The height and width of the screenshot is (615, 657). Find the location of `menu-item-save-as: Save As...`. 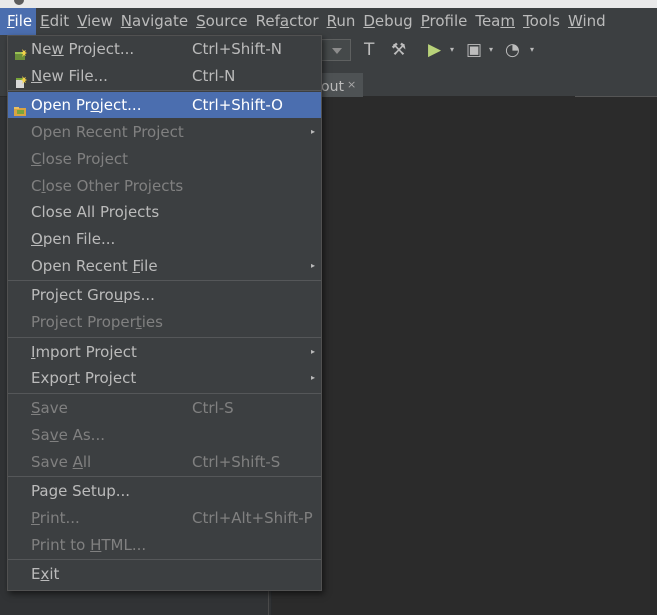

menu-item-save-as: Save As... is located at coordinates (164, 435).